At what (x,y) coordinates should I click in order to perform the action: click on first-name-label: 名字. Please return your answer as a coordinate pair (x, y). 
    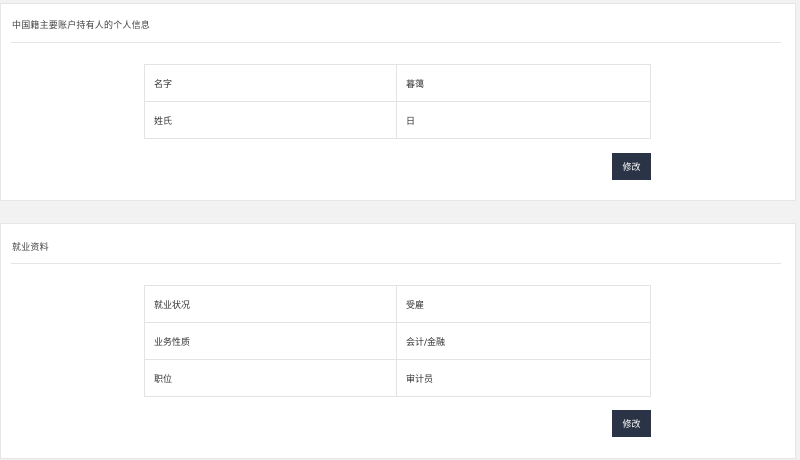
    Looking at the image, I should click on (270, 83).